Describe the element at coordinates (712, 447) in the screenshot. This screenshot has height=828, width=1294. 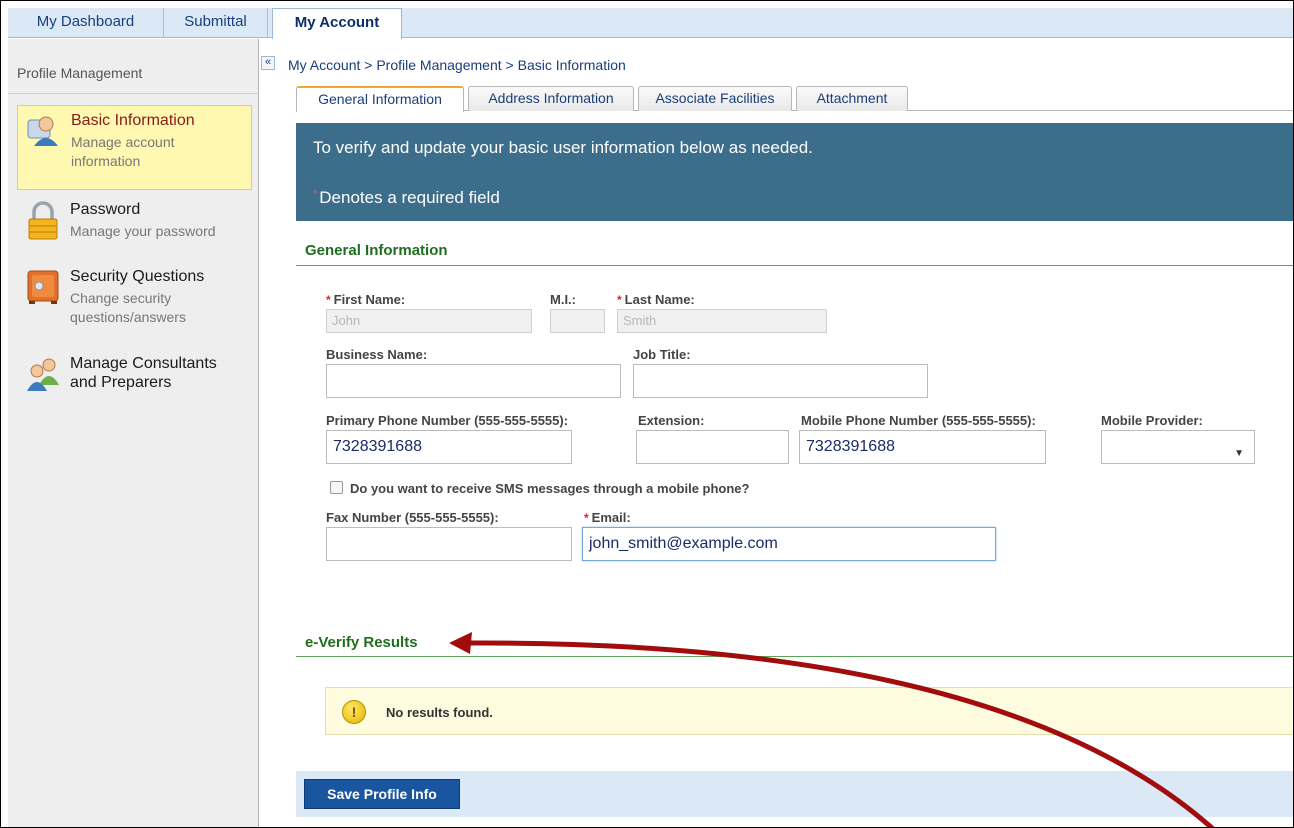
I see `extension-field` at that location.